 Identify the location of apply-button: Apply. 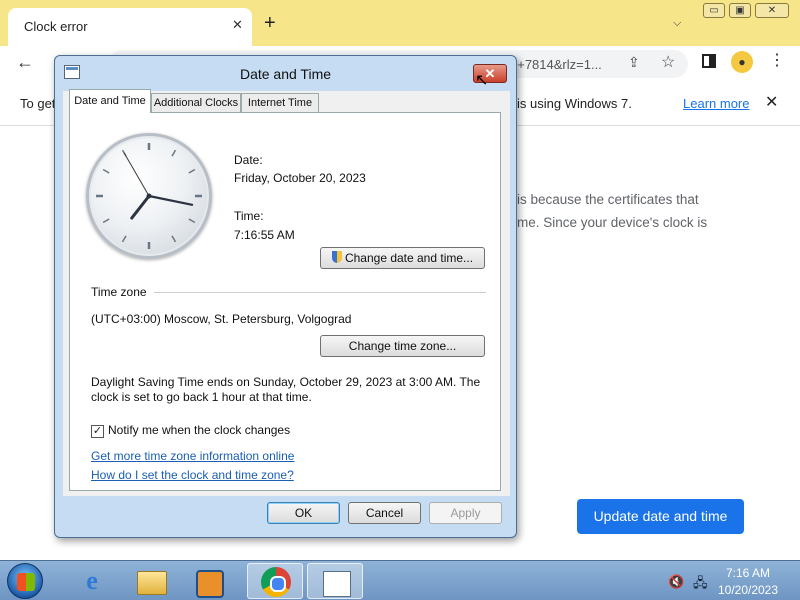
(465, 513).